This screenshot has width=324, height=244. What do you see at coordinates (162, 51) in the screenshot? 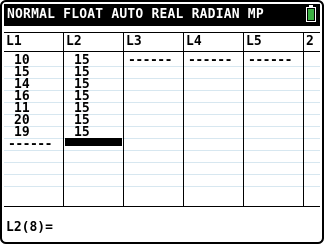
I see `header-divider` at bounding box center [162, 51].